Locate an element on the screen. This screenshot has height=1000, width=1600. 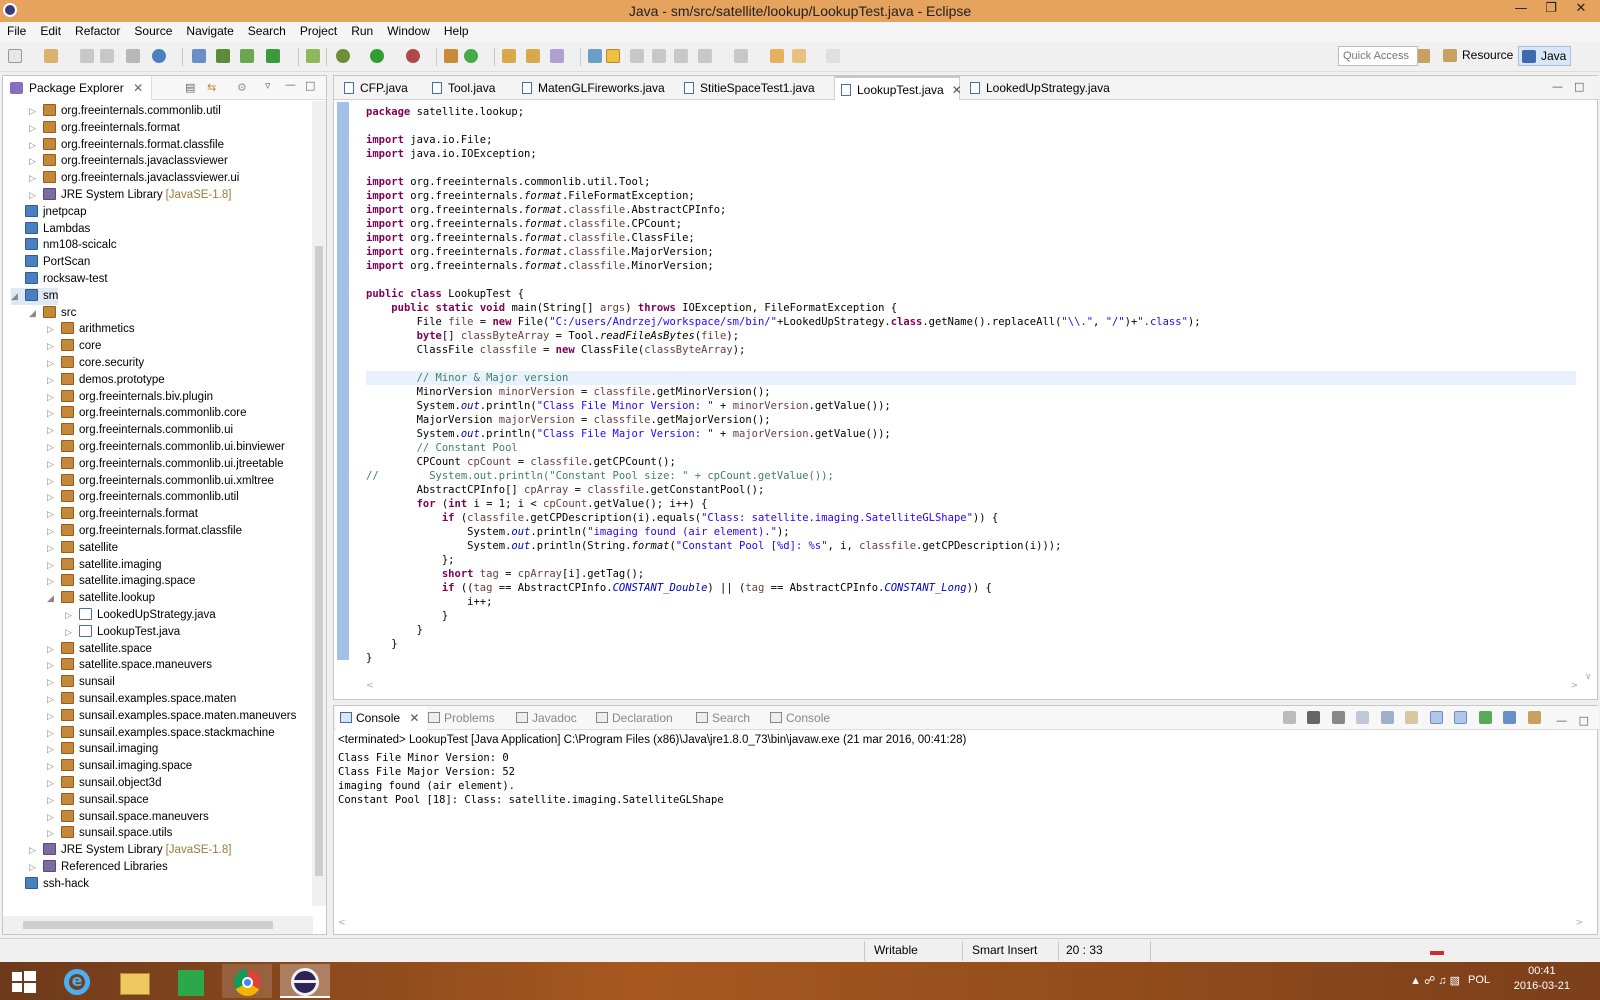
tab-lookedupstrategy: LookedUpStrategy.java is located at coordinates (1037, 88).